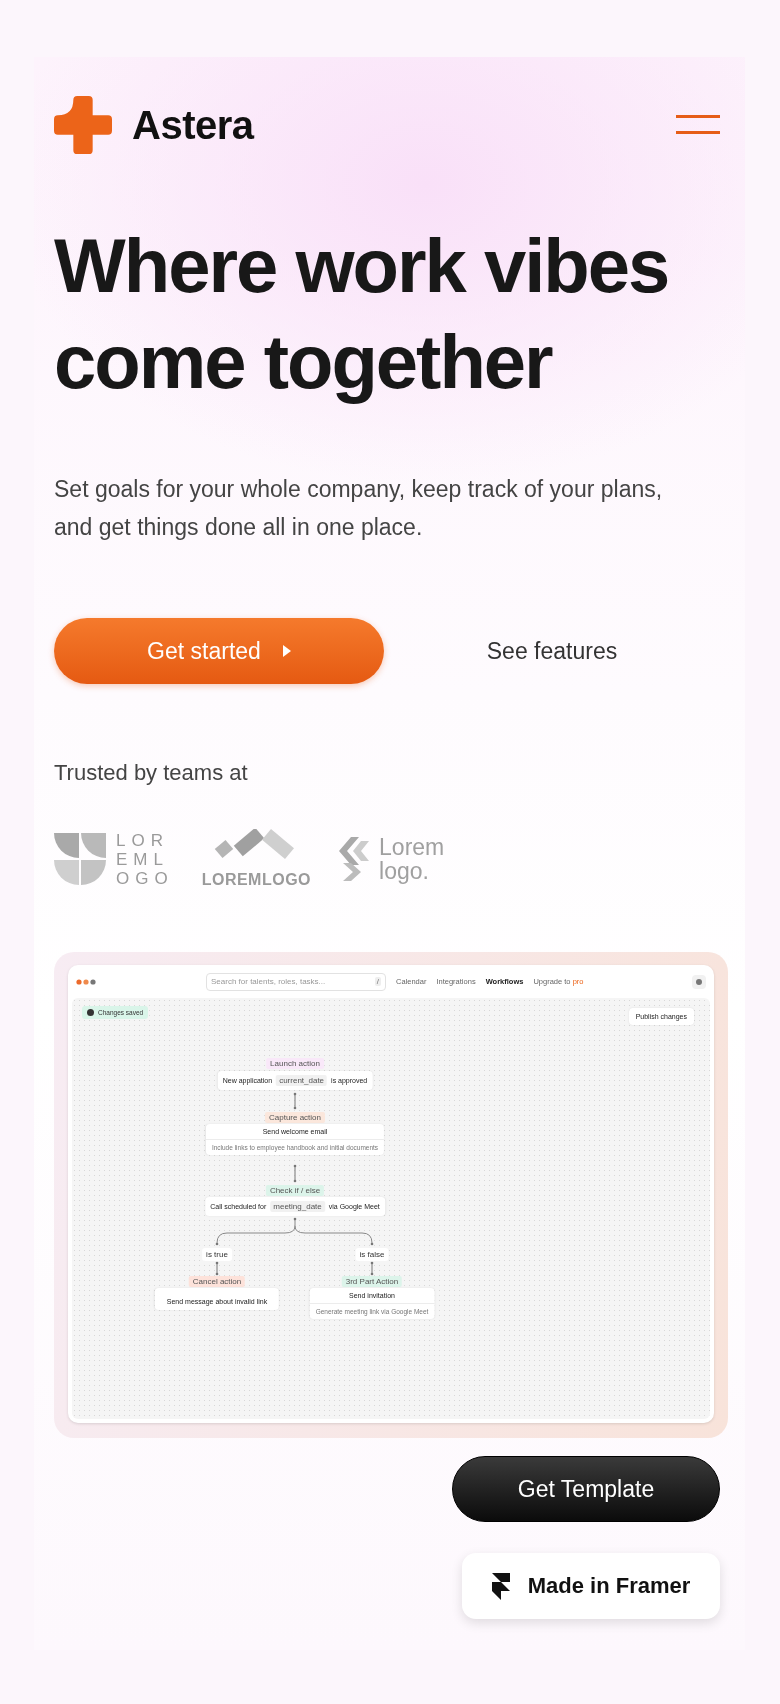  Describe the element at coordinates (296, 981) in the screenshot. I see `search-field: Search for talents, roles, tasks... /` at that location.